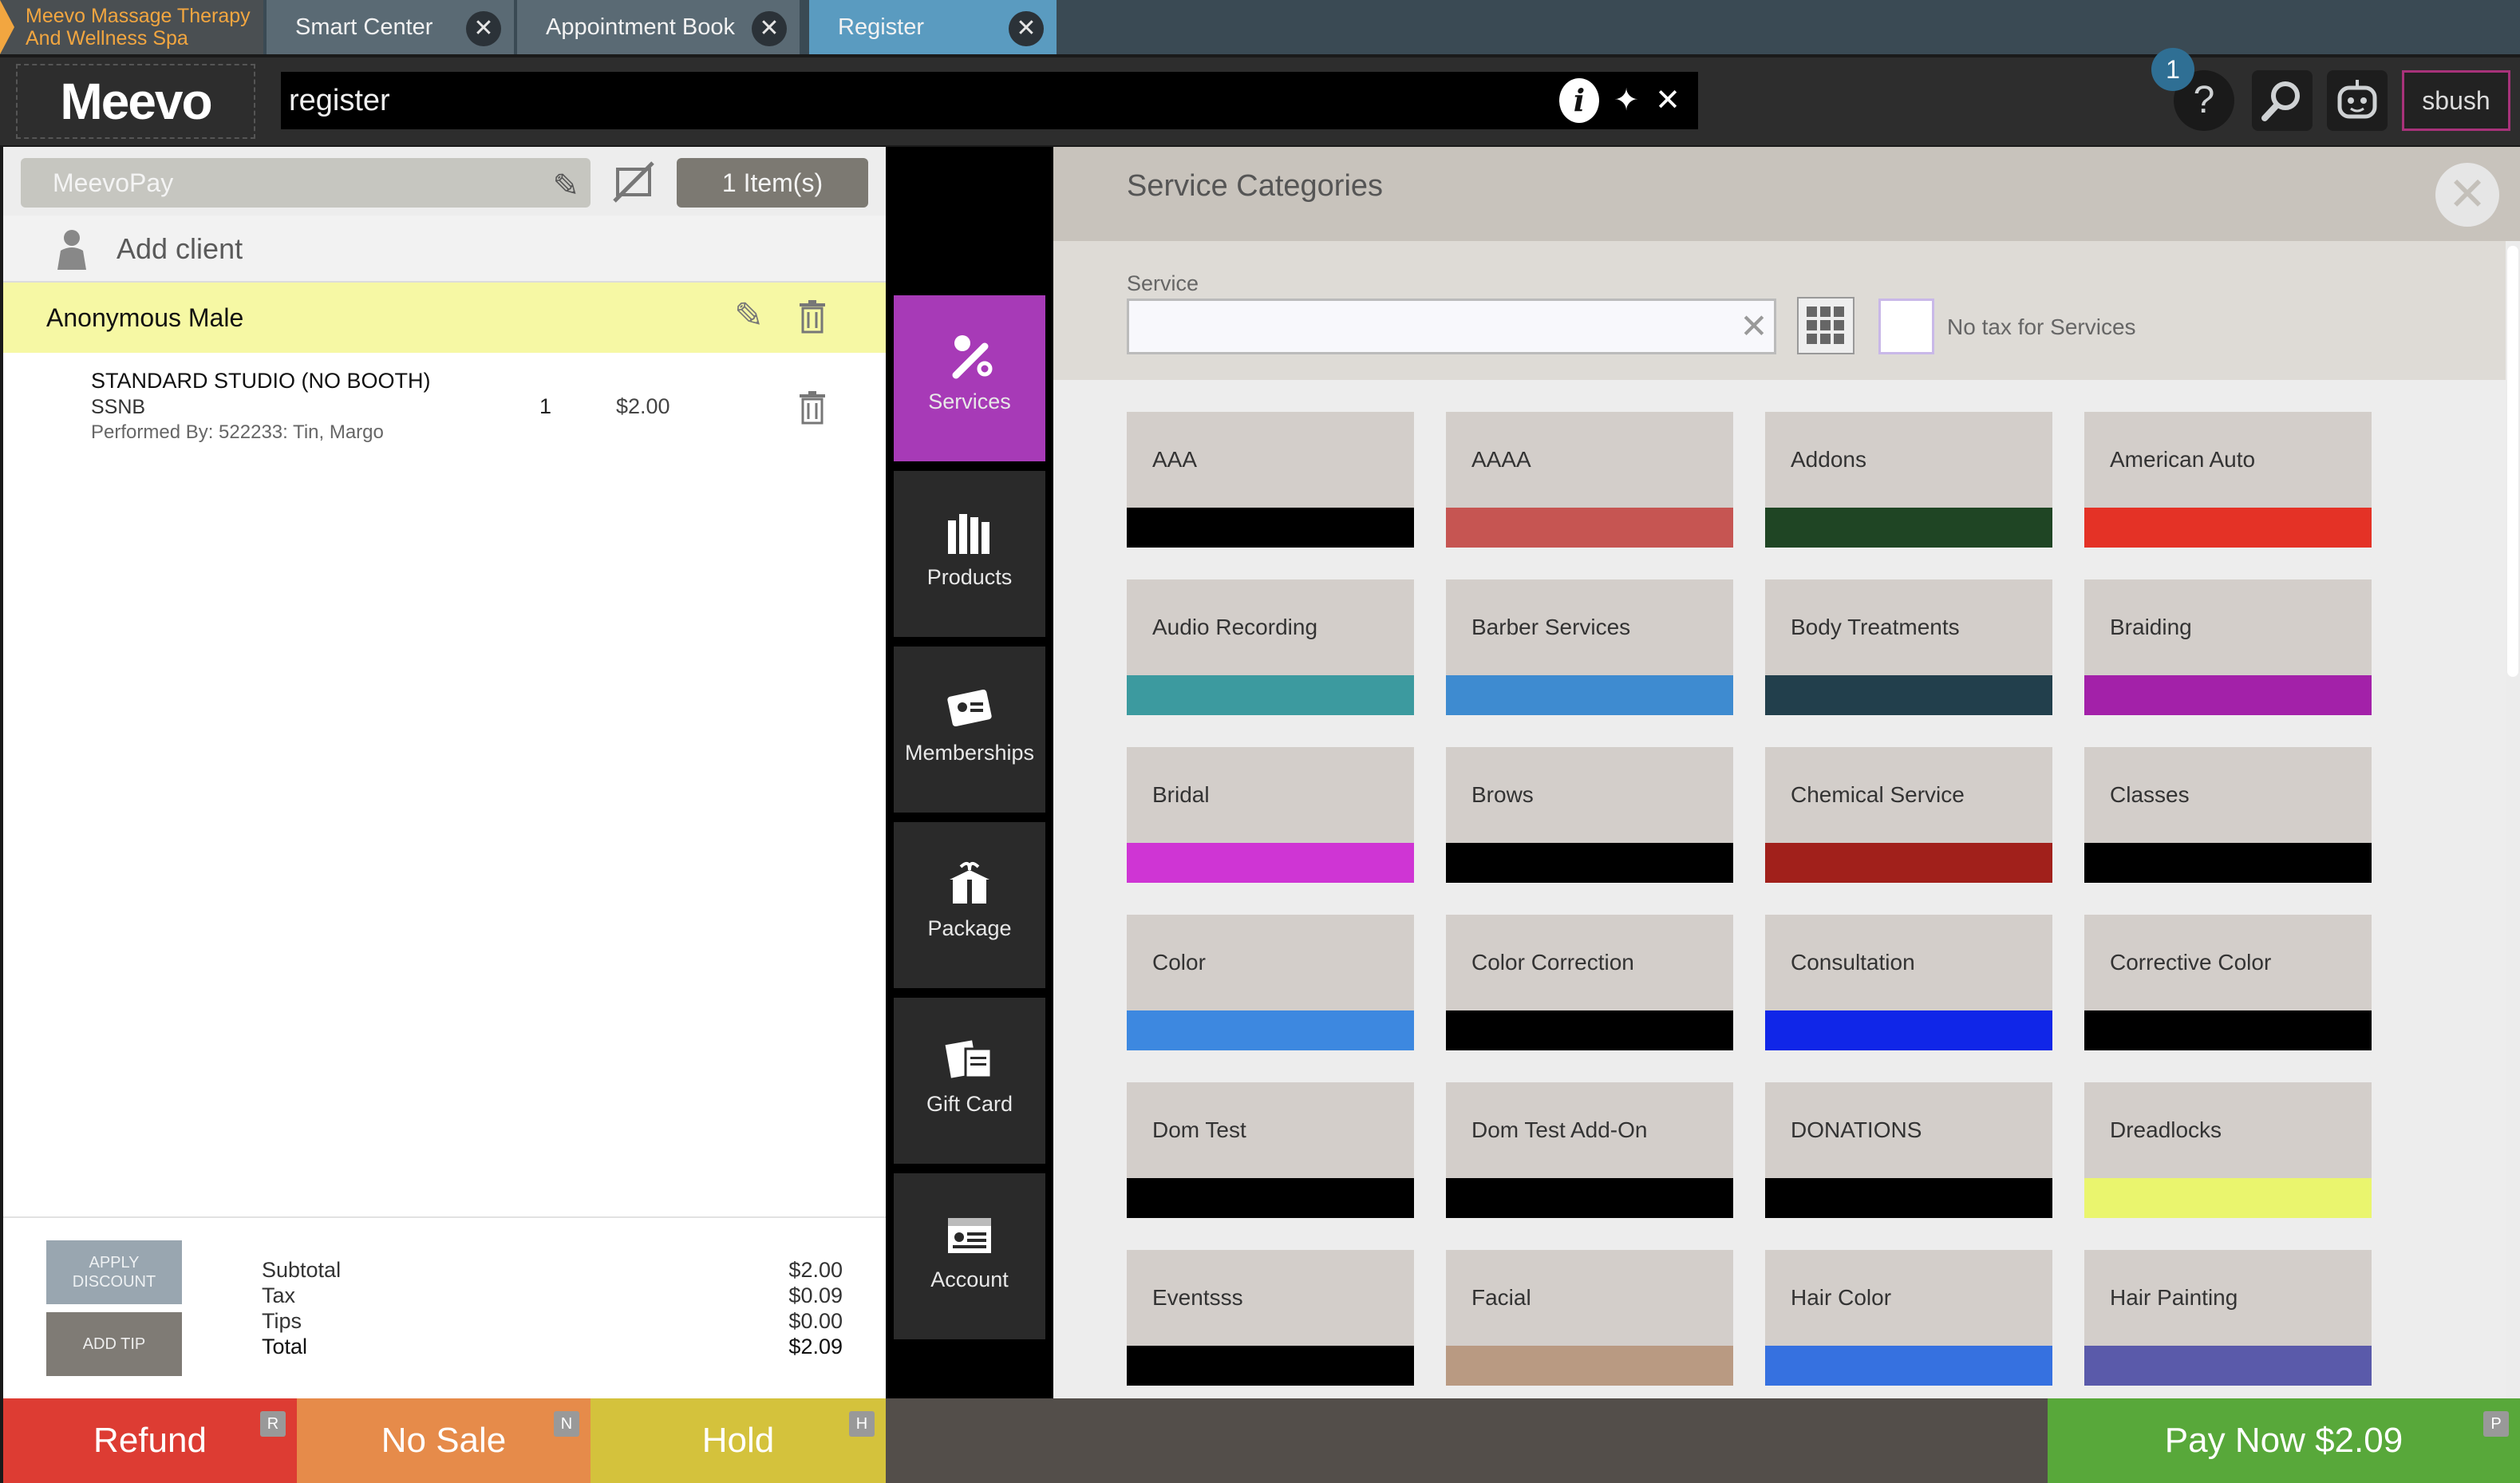 This screenshot has height=1483, width=2520. What do you see at coordinates (1626, 100) in the screenshot?
I see `sparkle-icon: ✦` at bounding box center [1626, 100].